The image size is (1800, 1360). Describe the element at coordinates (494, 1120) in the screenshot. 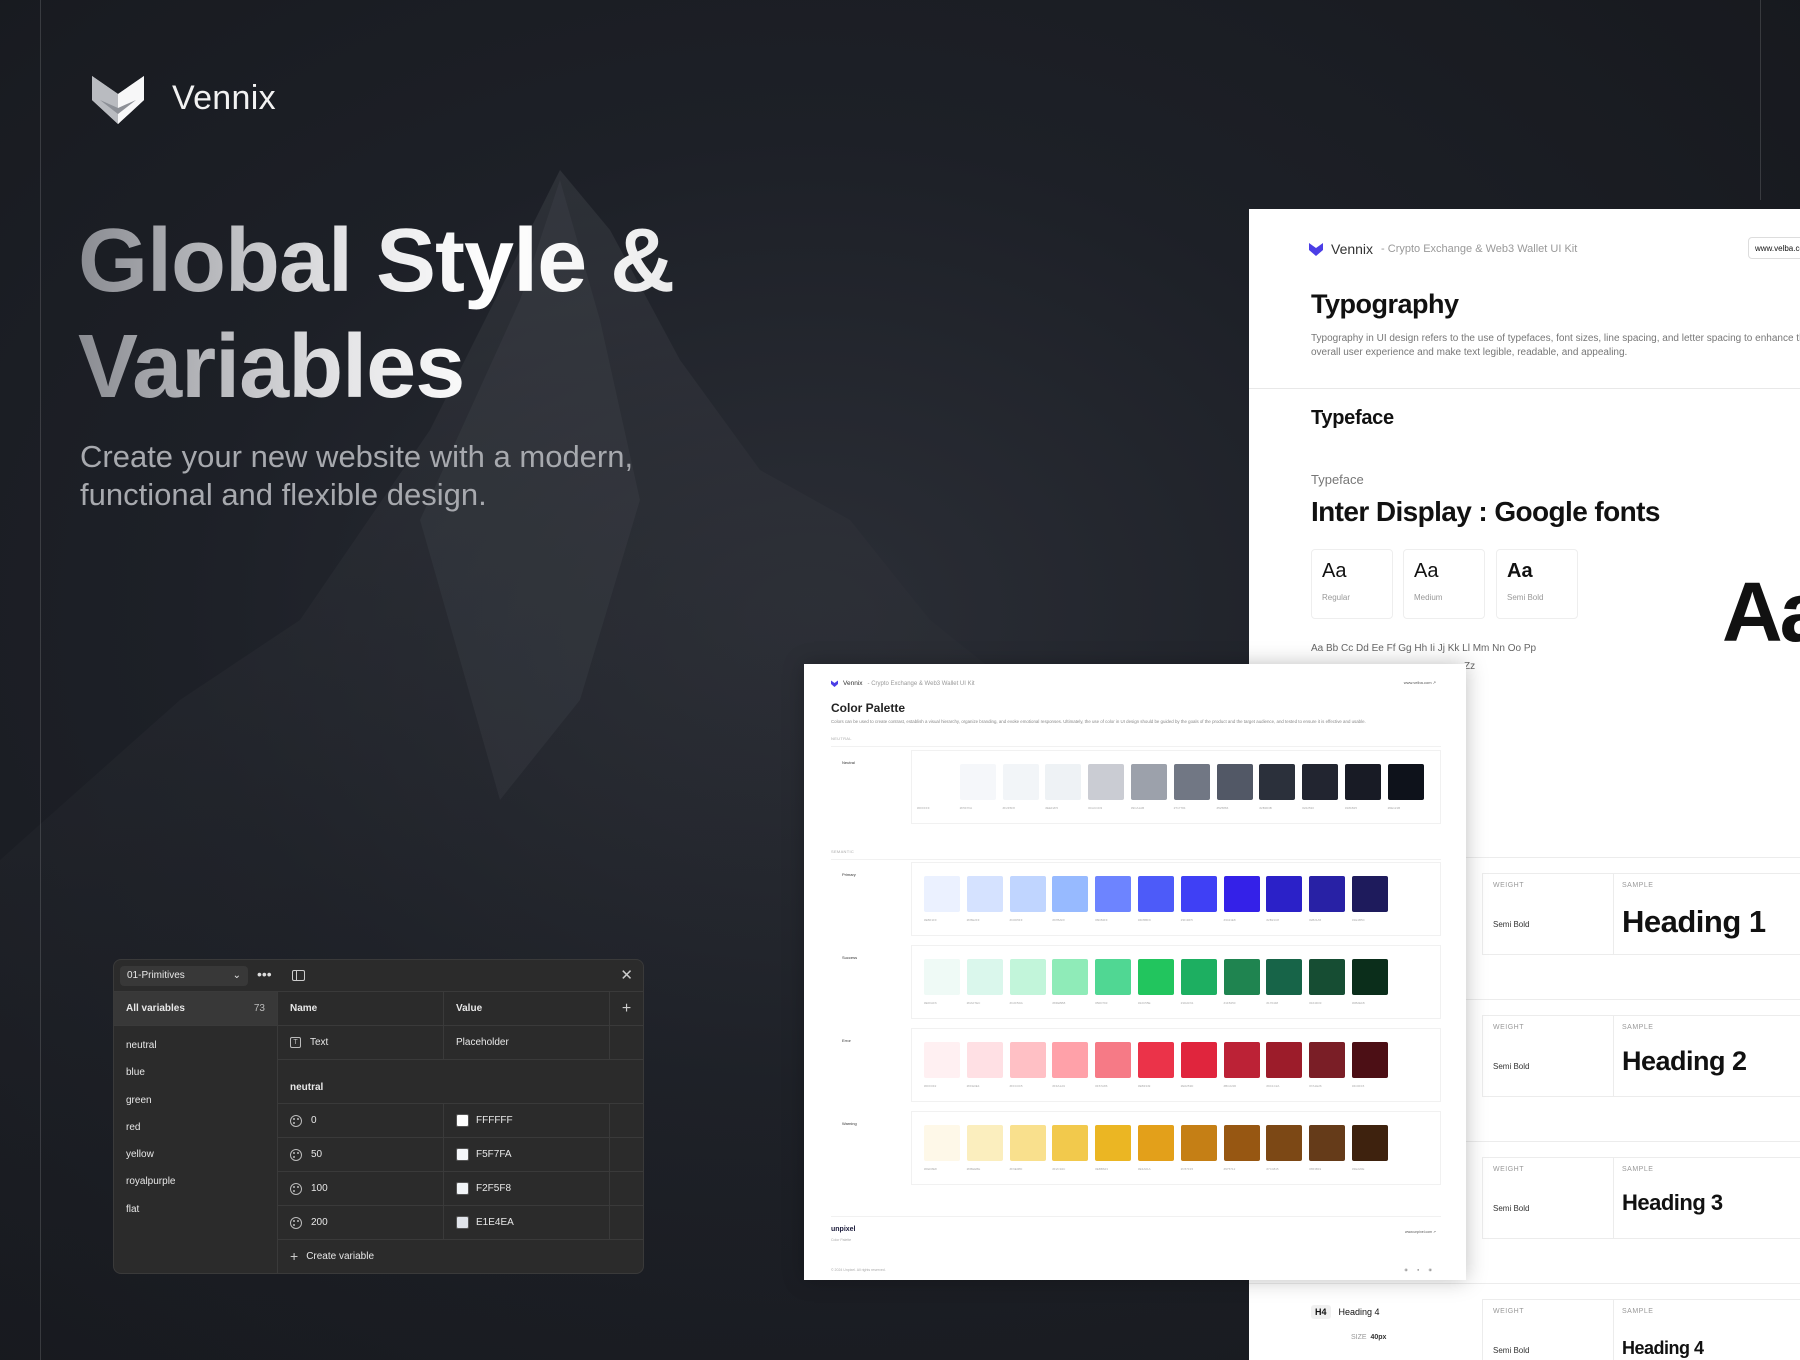

I see `variable-value: FFFFFF` at that location.